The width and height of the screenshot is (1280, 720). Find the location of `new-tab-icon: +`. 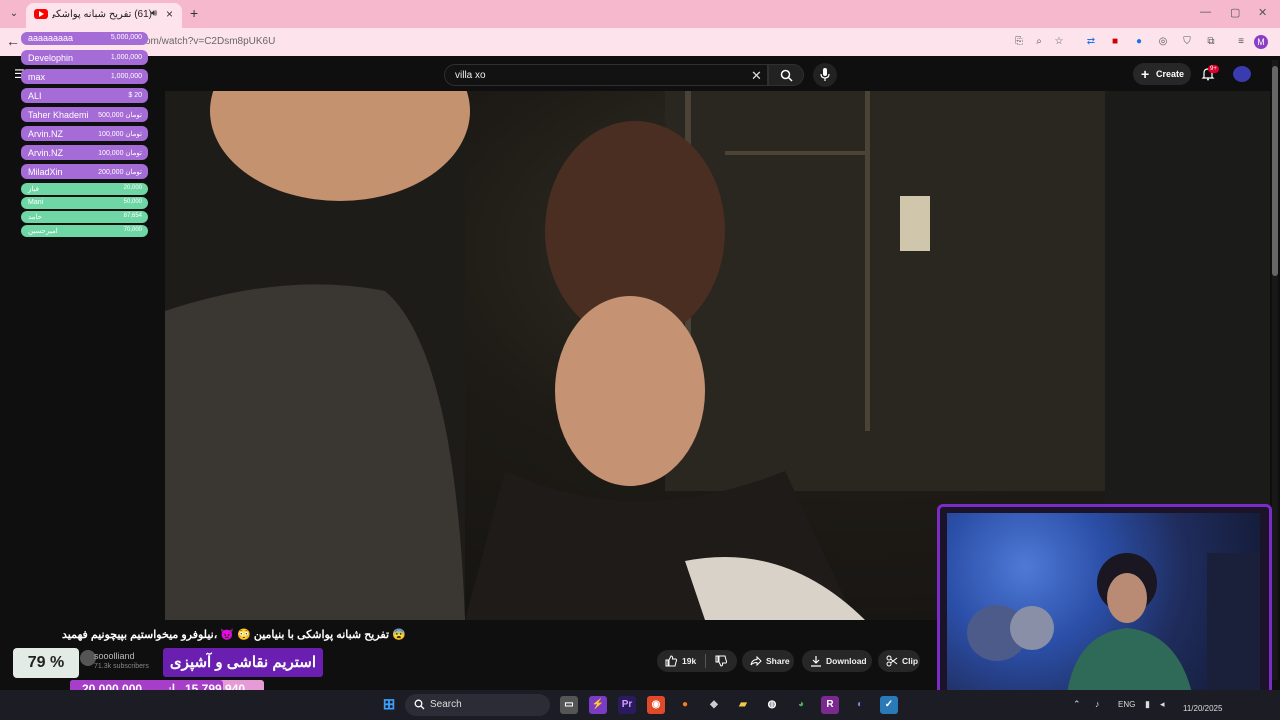

new-tab-icon: + is located at coordinates (194, 13).